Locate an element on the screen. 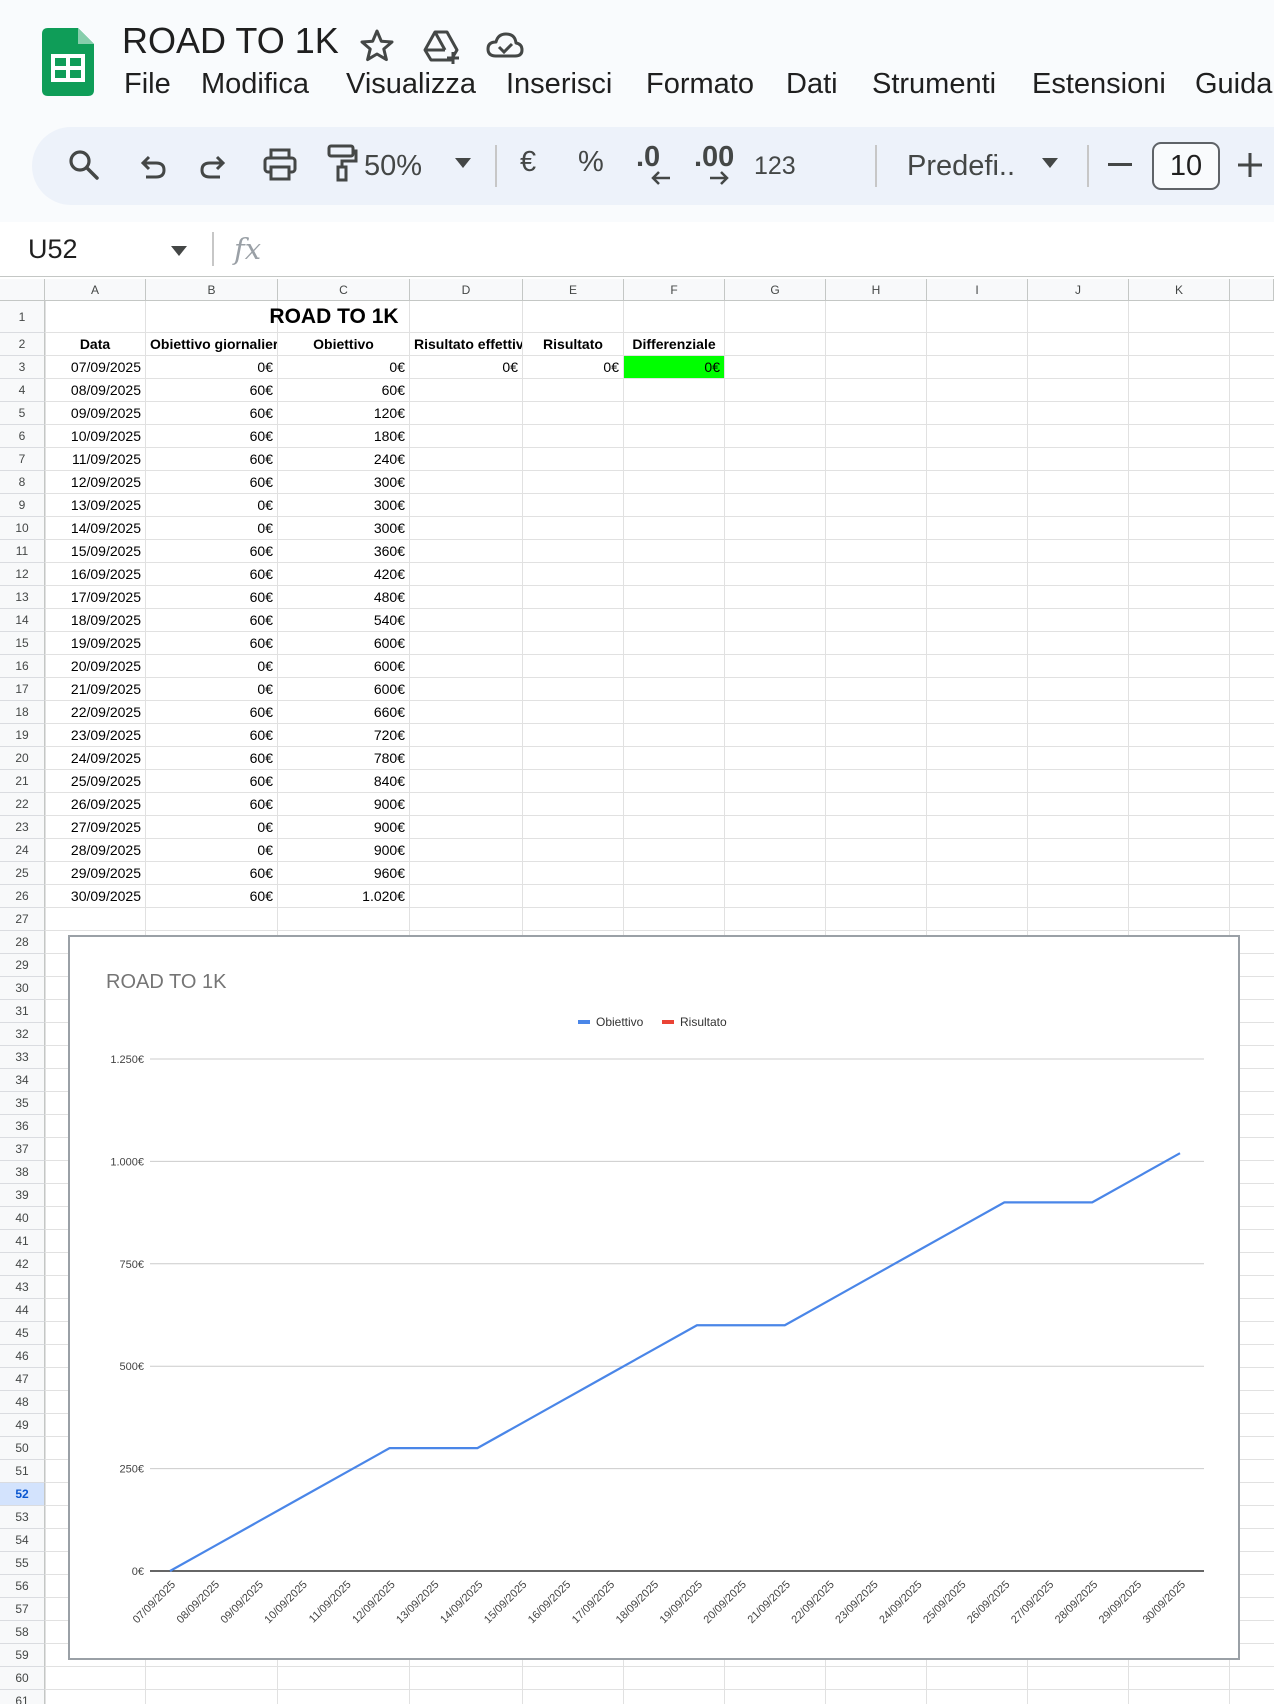  date-cell: 12/09/2025 is located at coordinates (95, 482).